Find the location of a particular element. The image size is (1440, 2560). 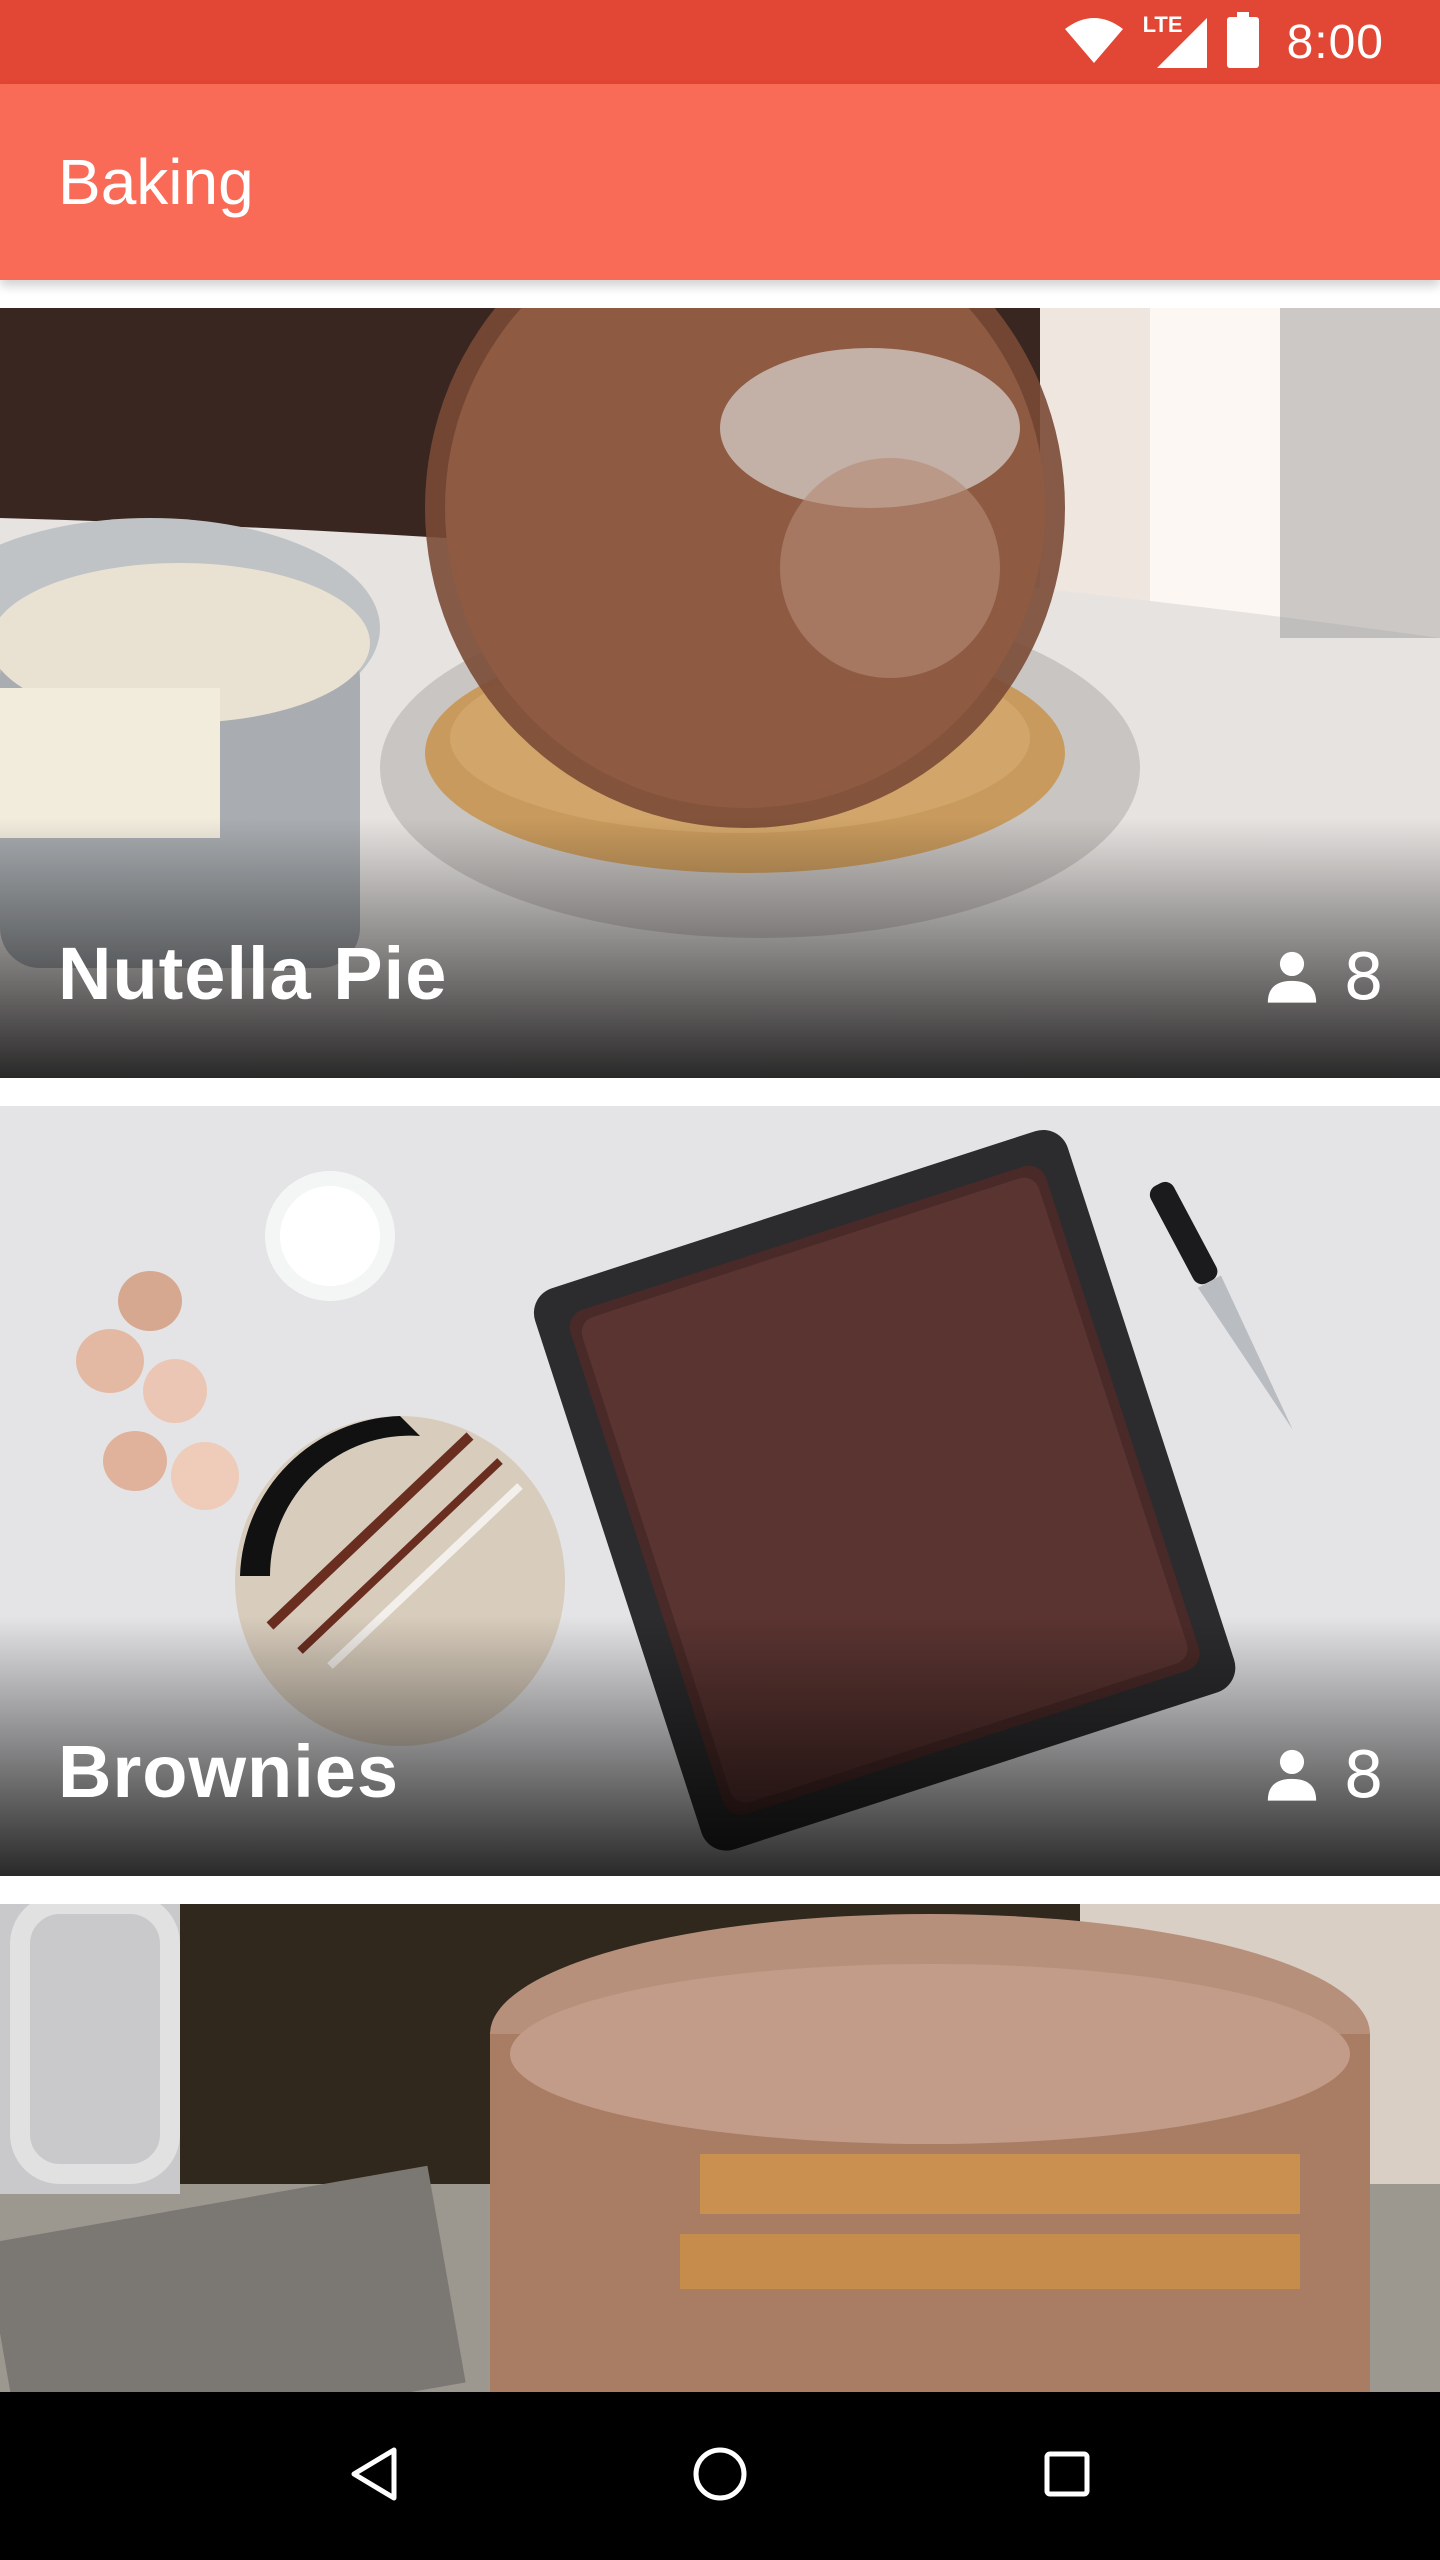

app-title: Baking is located at coordinates (156, 182).